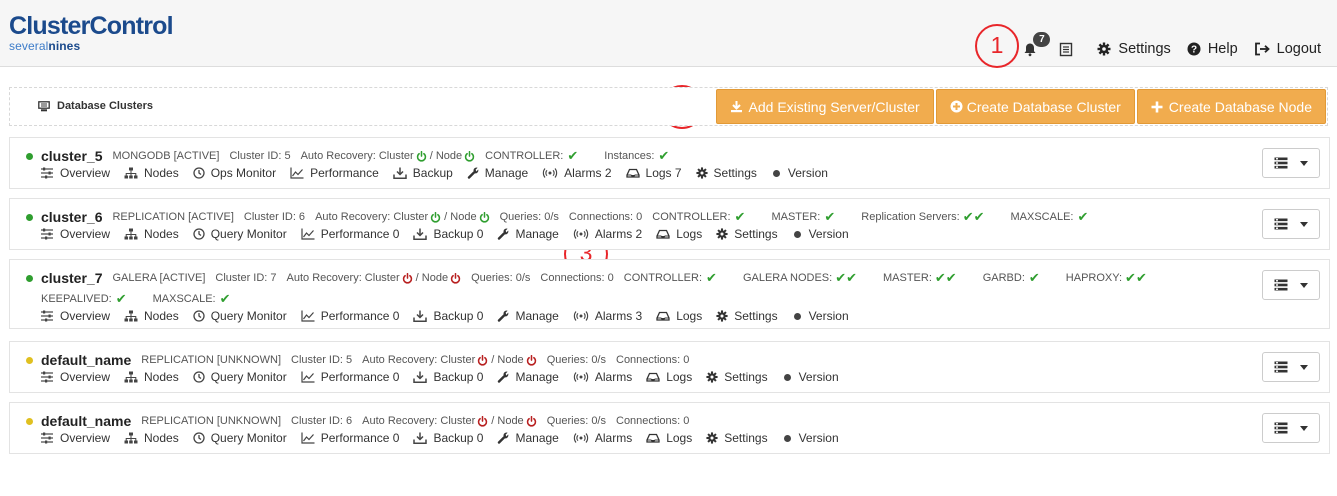 The height and width of the screenshot is (496, 1337). I want to click on clustercontrol-logo: ClusterControl severalnines, so click(91, 33).